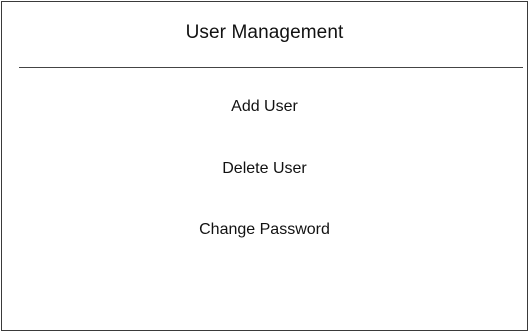 This screenshot has width=530, height=331. I want to click on delete-user-option: Delete User, so click(264, 169).